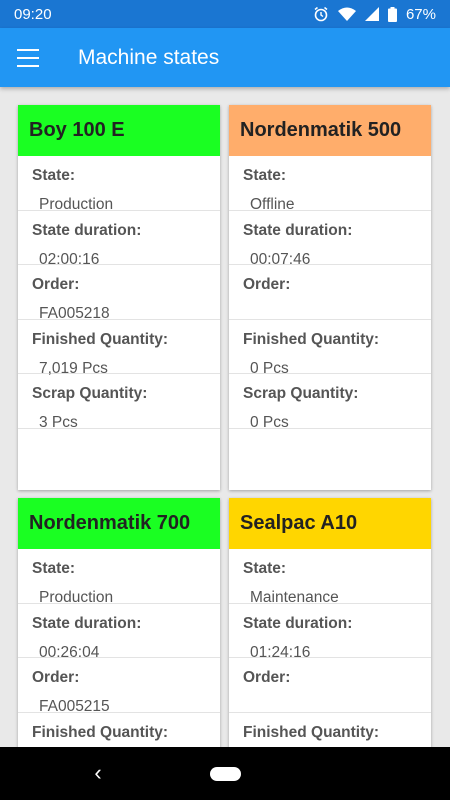 Image resolution: width=450 pixels, height=800 pixels. What do you see at coordinates (119, 293) in the screenshot?
I see `field-order: Order: FA005218` at bounding box center [119, 293].